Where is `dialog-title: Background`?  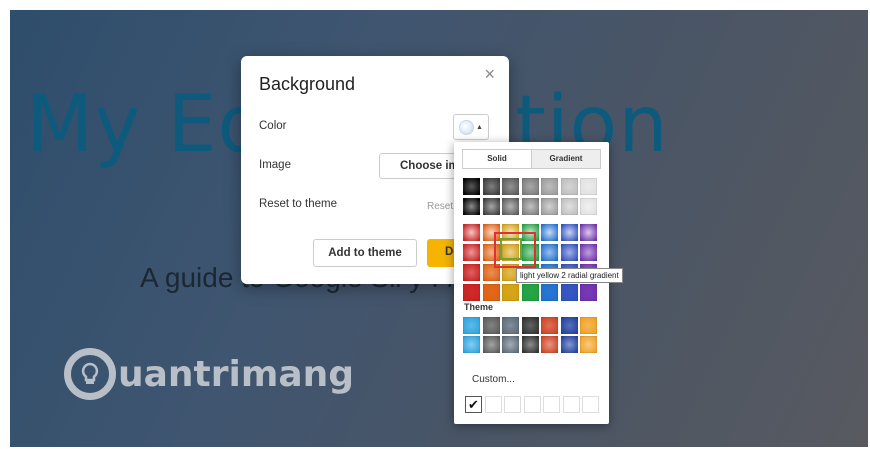
dialog-title: Background is located at coordinates (307, 84).